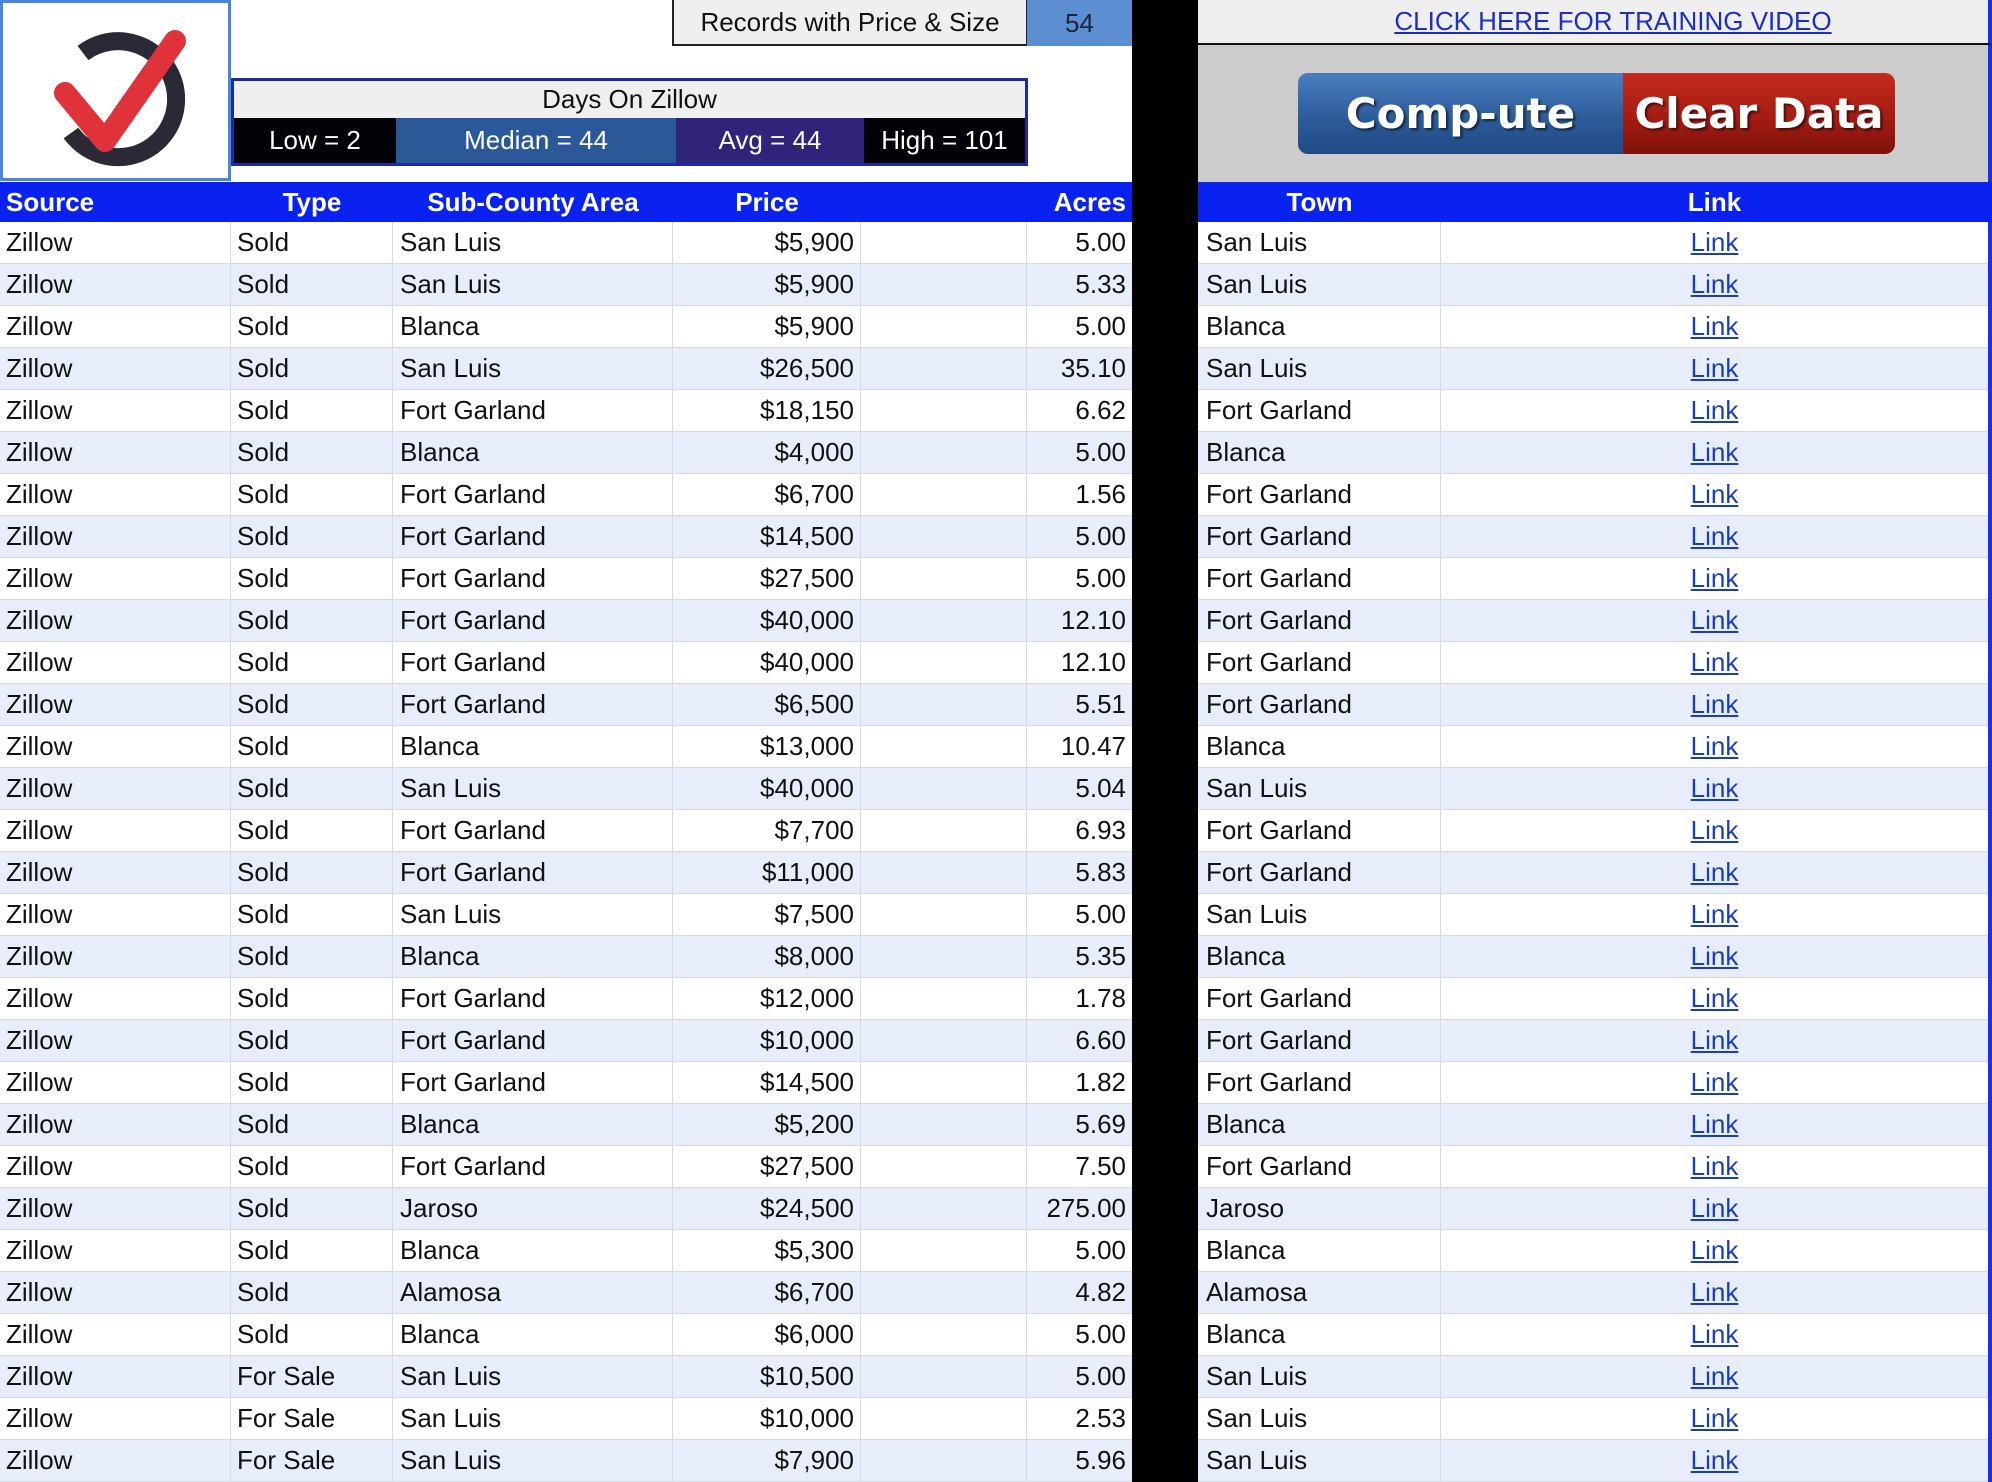  What do you see at coordinates (1076, 202) in the screenshot?
I see `header-acres: Acres` at bounding box center [1076, 202].